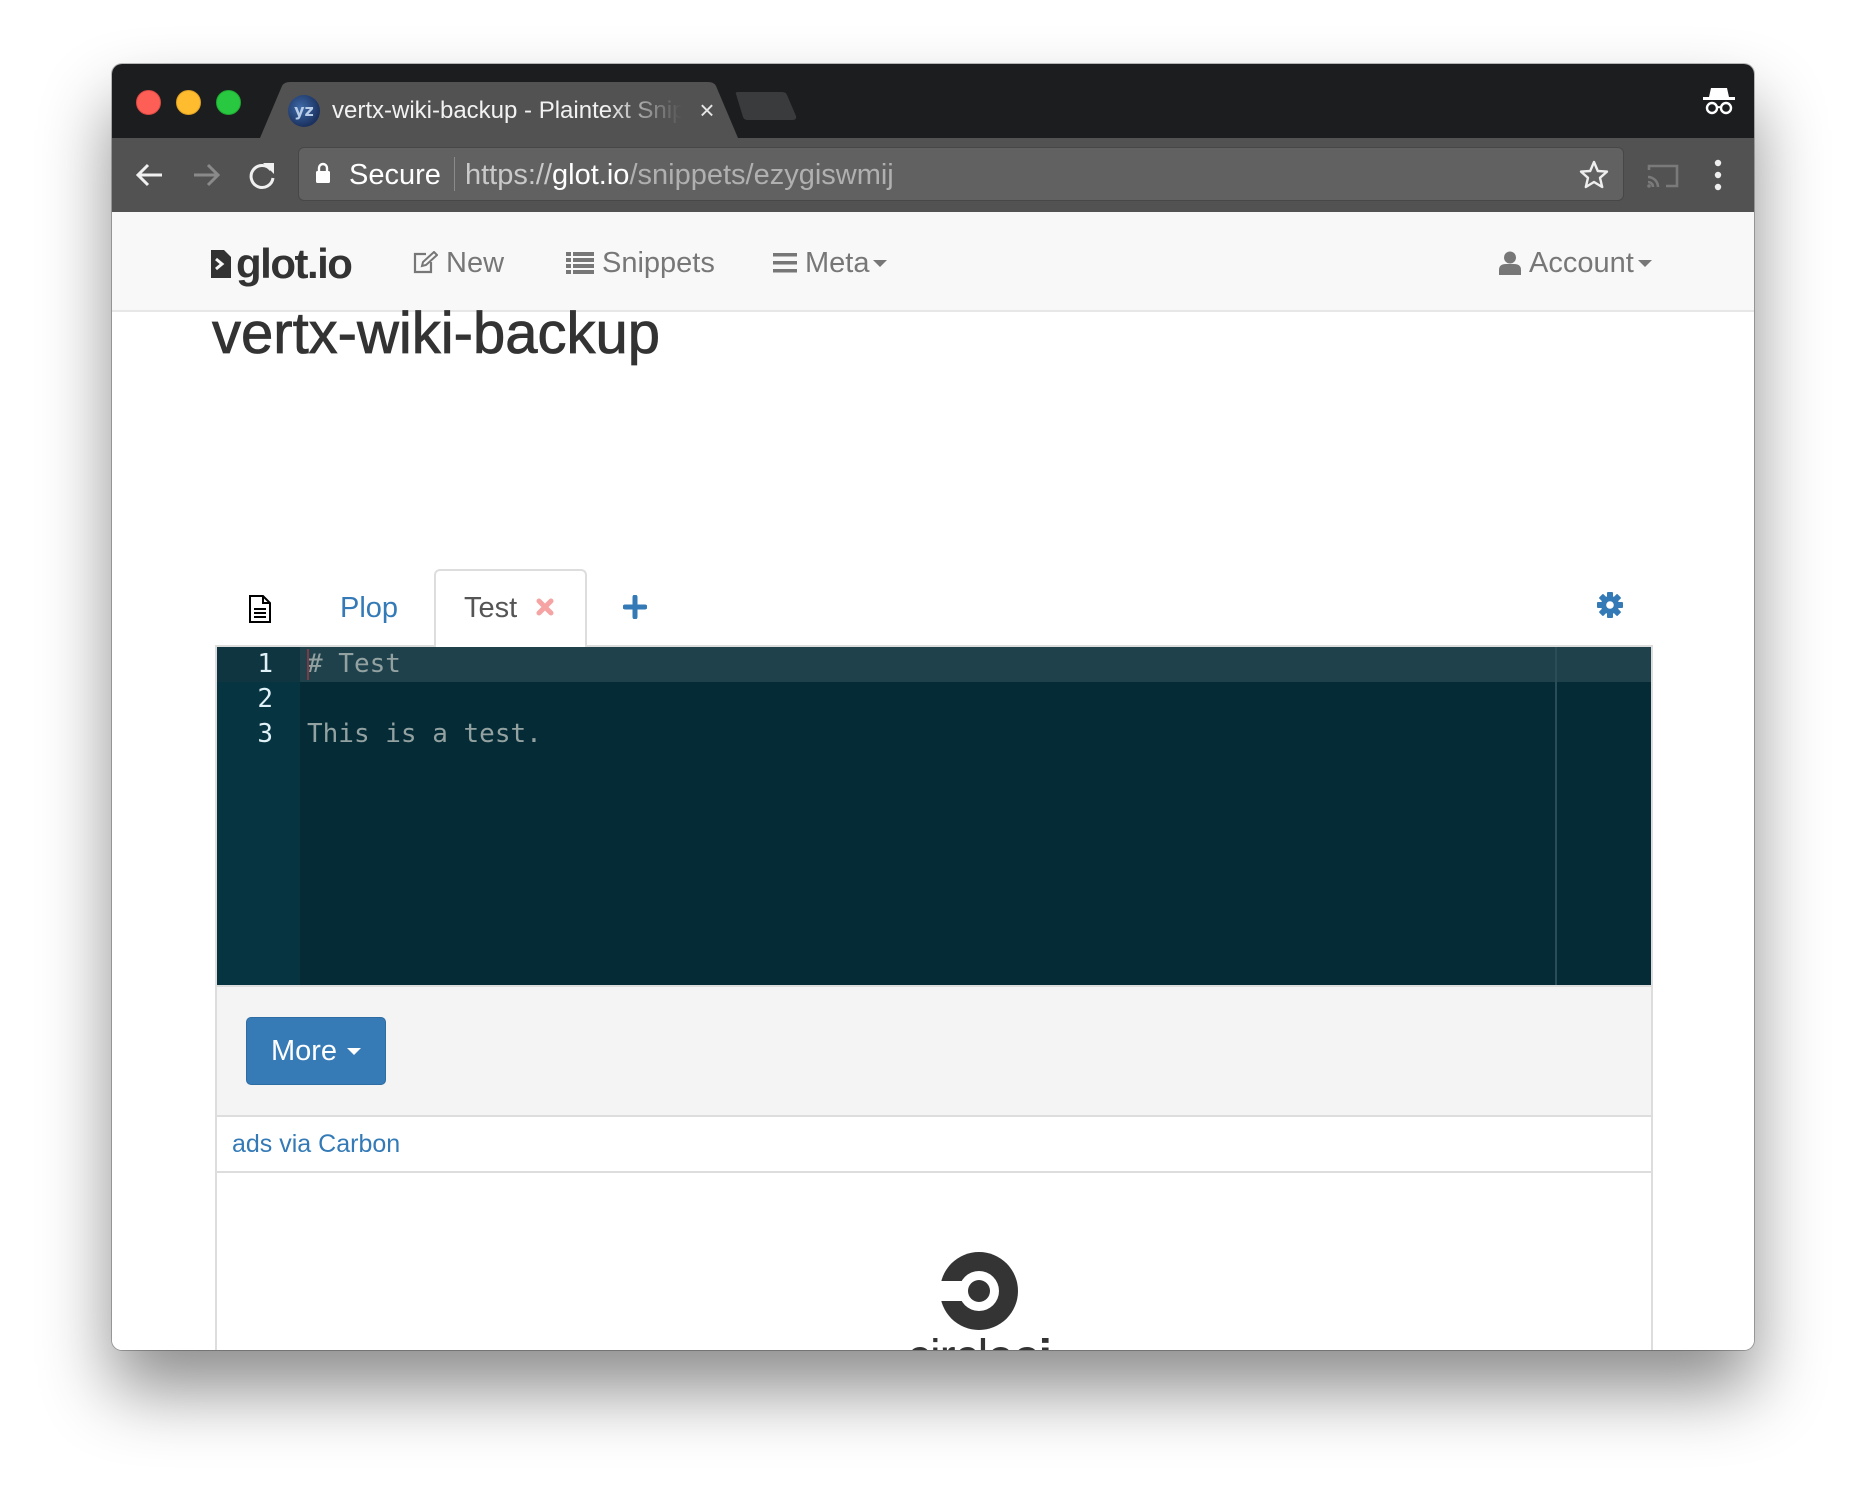 The width and height of the screenshot is (1866, 1510). I want to click on close-tab-icon, so click(545, 608).